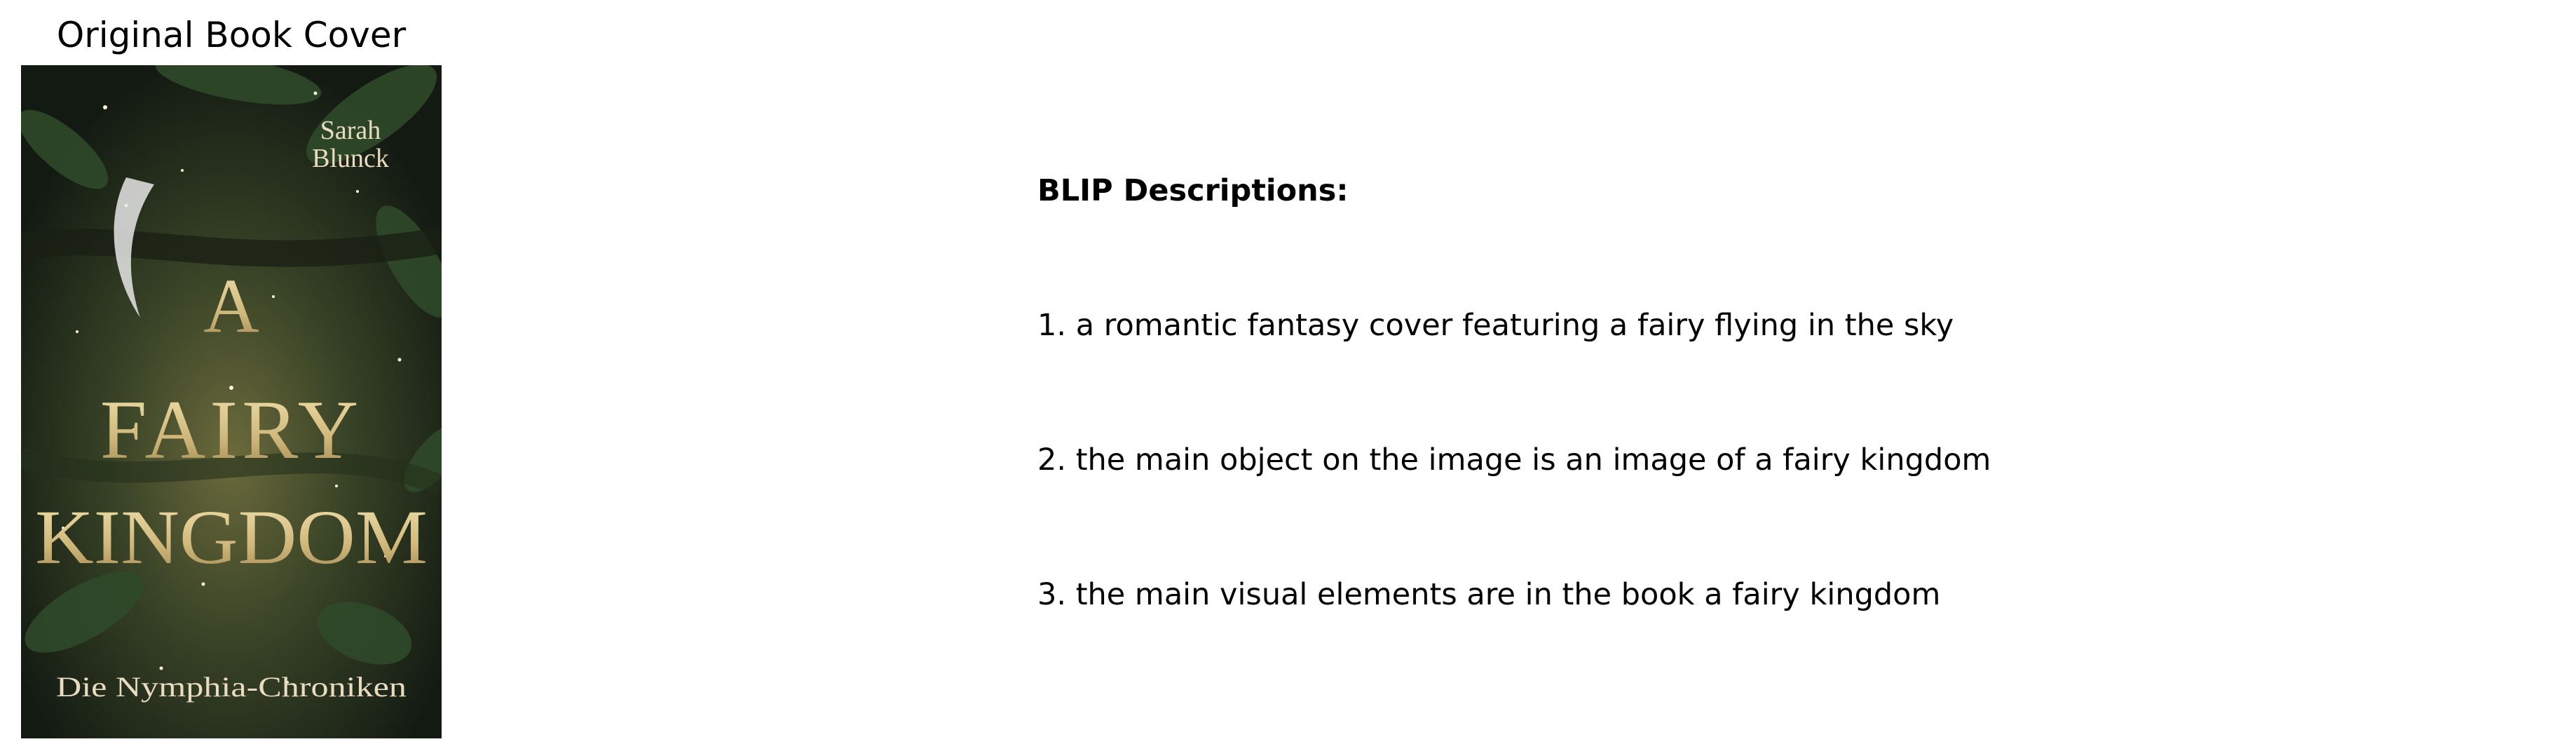 Image resolution: width=2576 pixels, height=751 pixels. I want to click on cover-title-line-3: KINGDOM, so click(231, 537).